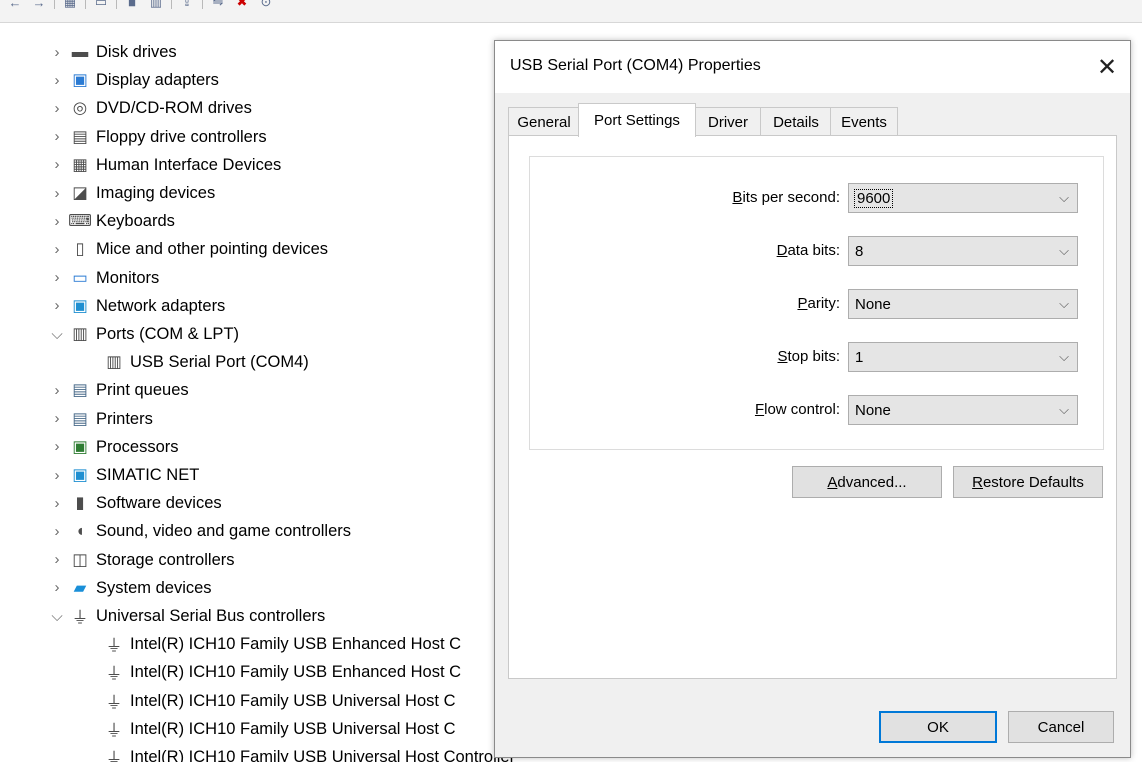  I want to click on tree-item-label: Display adapters, so click(157, 80).